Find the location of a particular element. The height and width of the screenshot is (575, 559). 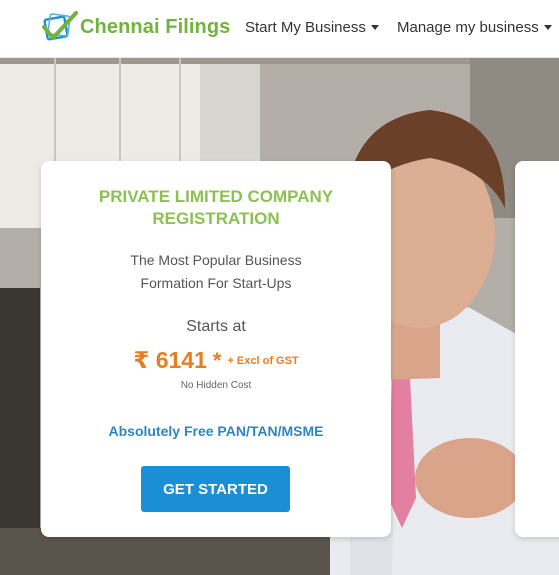

brand-name: Chennai Filings is located at coordinates (155, 26).